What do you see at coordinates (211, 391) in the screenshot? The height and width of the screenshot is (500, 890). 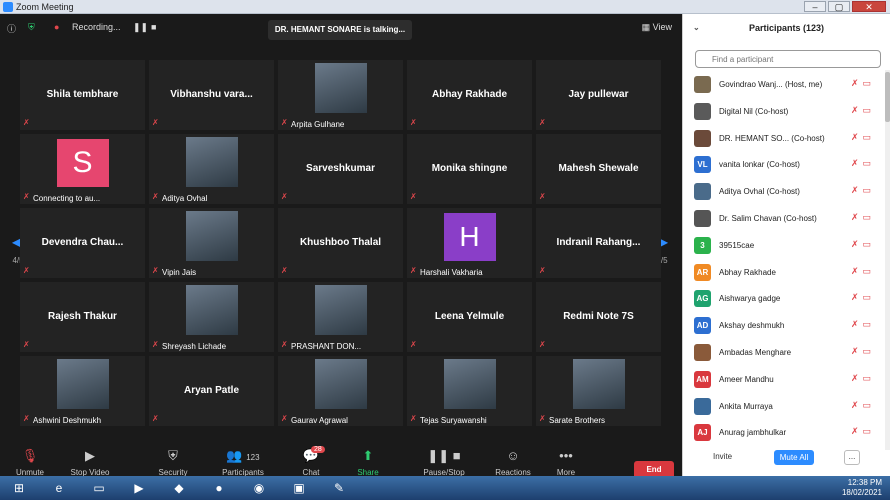 I see `participant-video-tile: Aryan Patle ✗` at bounding box center [211, 391].